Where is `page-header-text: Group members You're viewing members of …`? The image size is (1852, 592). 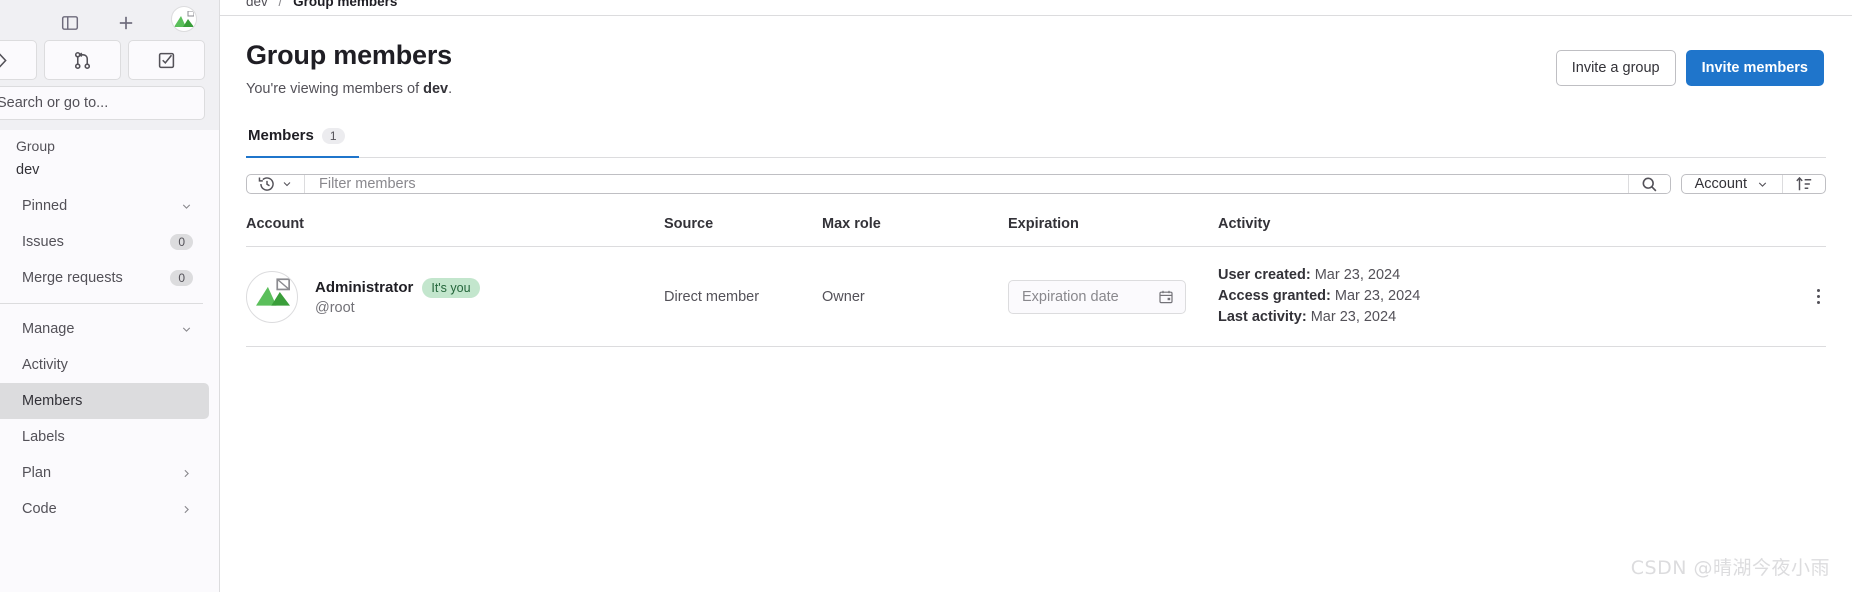 page-header-text: Group members You're viewing members of … is located at coordinates (349, 68).